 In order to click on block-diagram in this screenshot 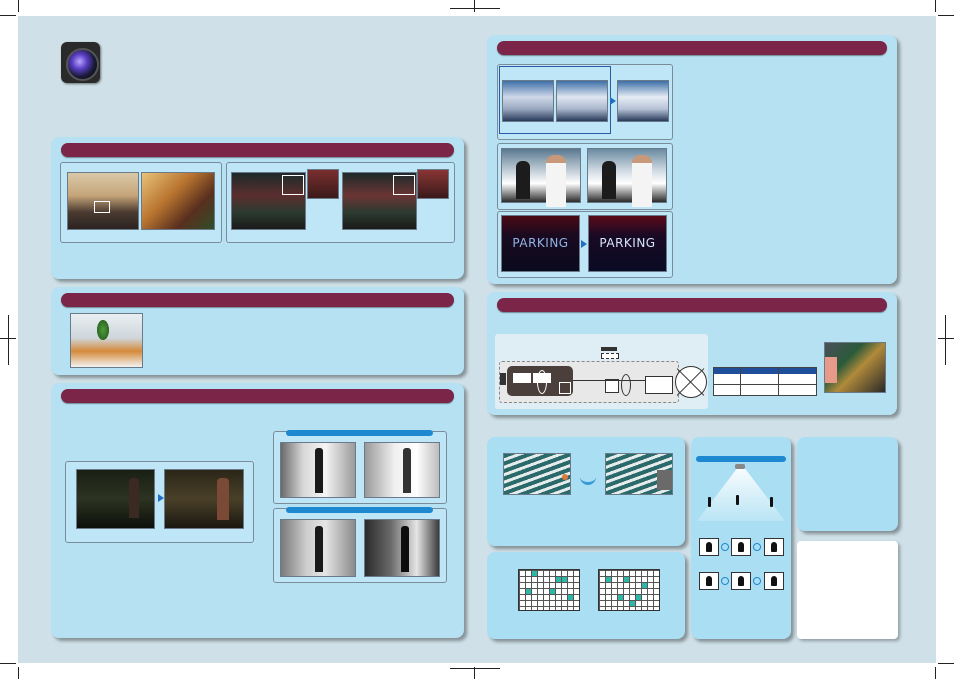, I will do `click(601, 371)`.